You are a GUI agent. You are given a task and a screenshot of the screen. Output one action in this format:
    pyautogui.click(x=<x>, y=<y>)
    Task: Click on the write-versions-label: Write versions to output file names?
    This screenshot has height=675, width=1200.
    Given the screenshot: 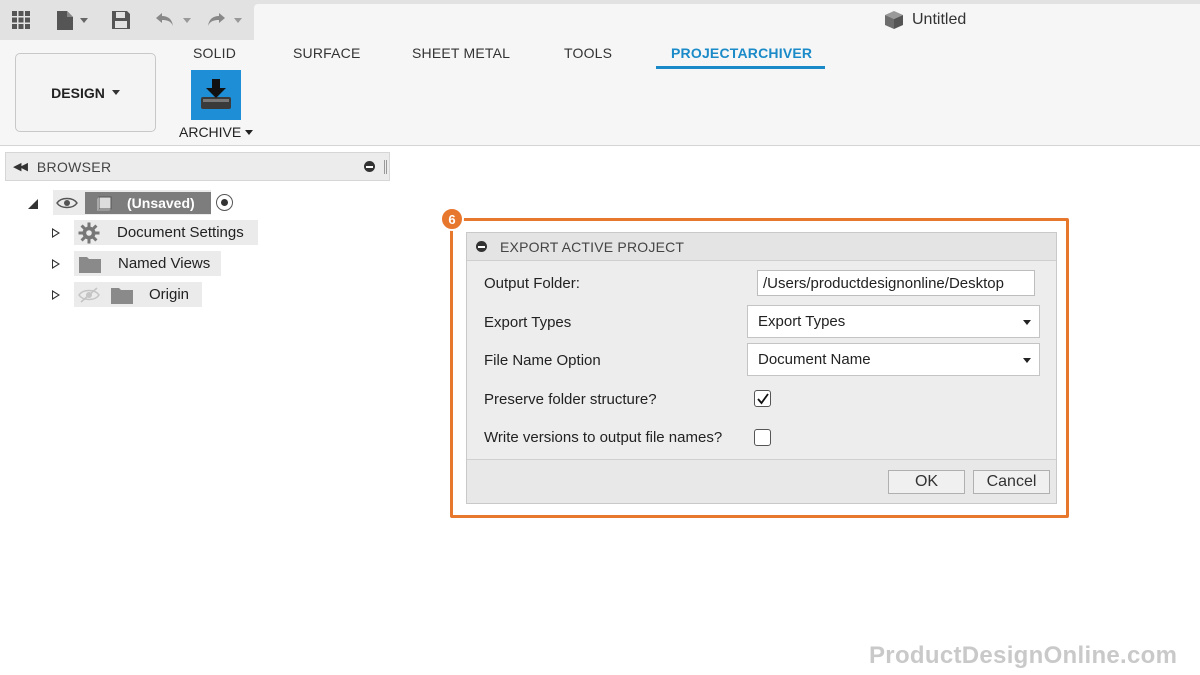 What is the action you would take?
    pyautogui.click(x=603, y=437)
    